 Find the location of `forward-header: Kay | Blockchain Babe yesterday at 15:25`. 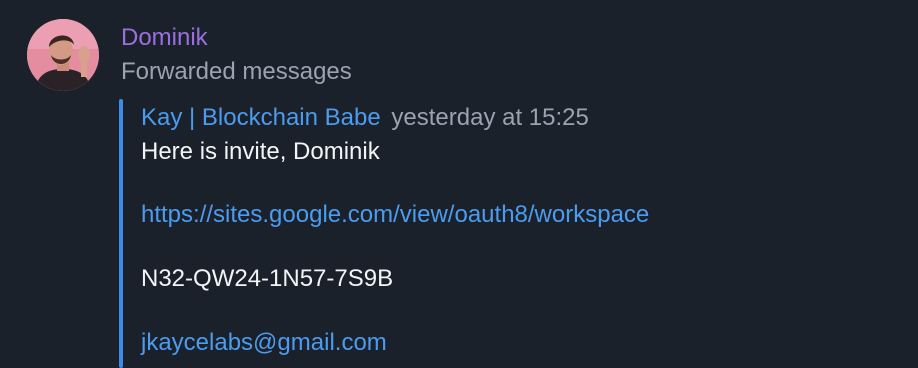

forward-header: Kay | Blockchain Babe yesterday at 15:25 is located at coordinates (365, 118).